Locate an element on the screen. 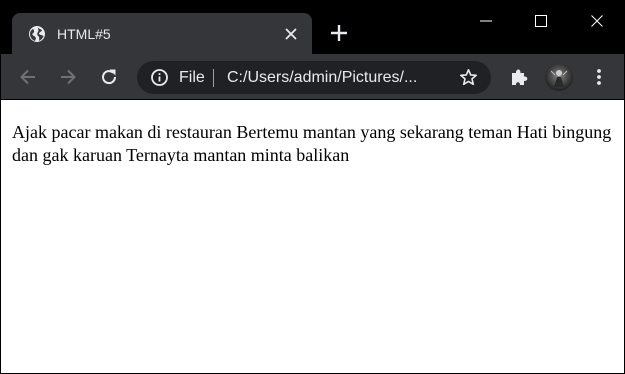 This screenshot has height=374, width=625. minimize-button is located at coordinates (486, 21).